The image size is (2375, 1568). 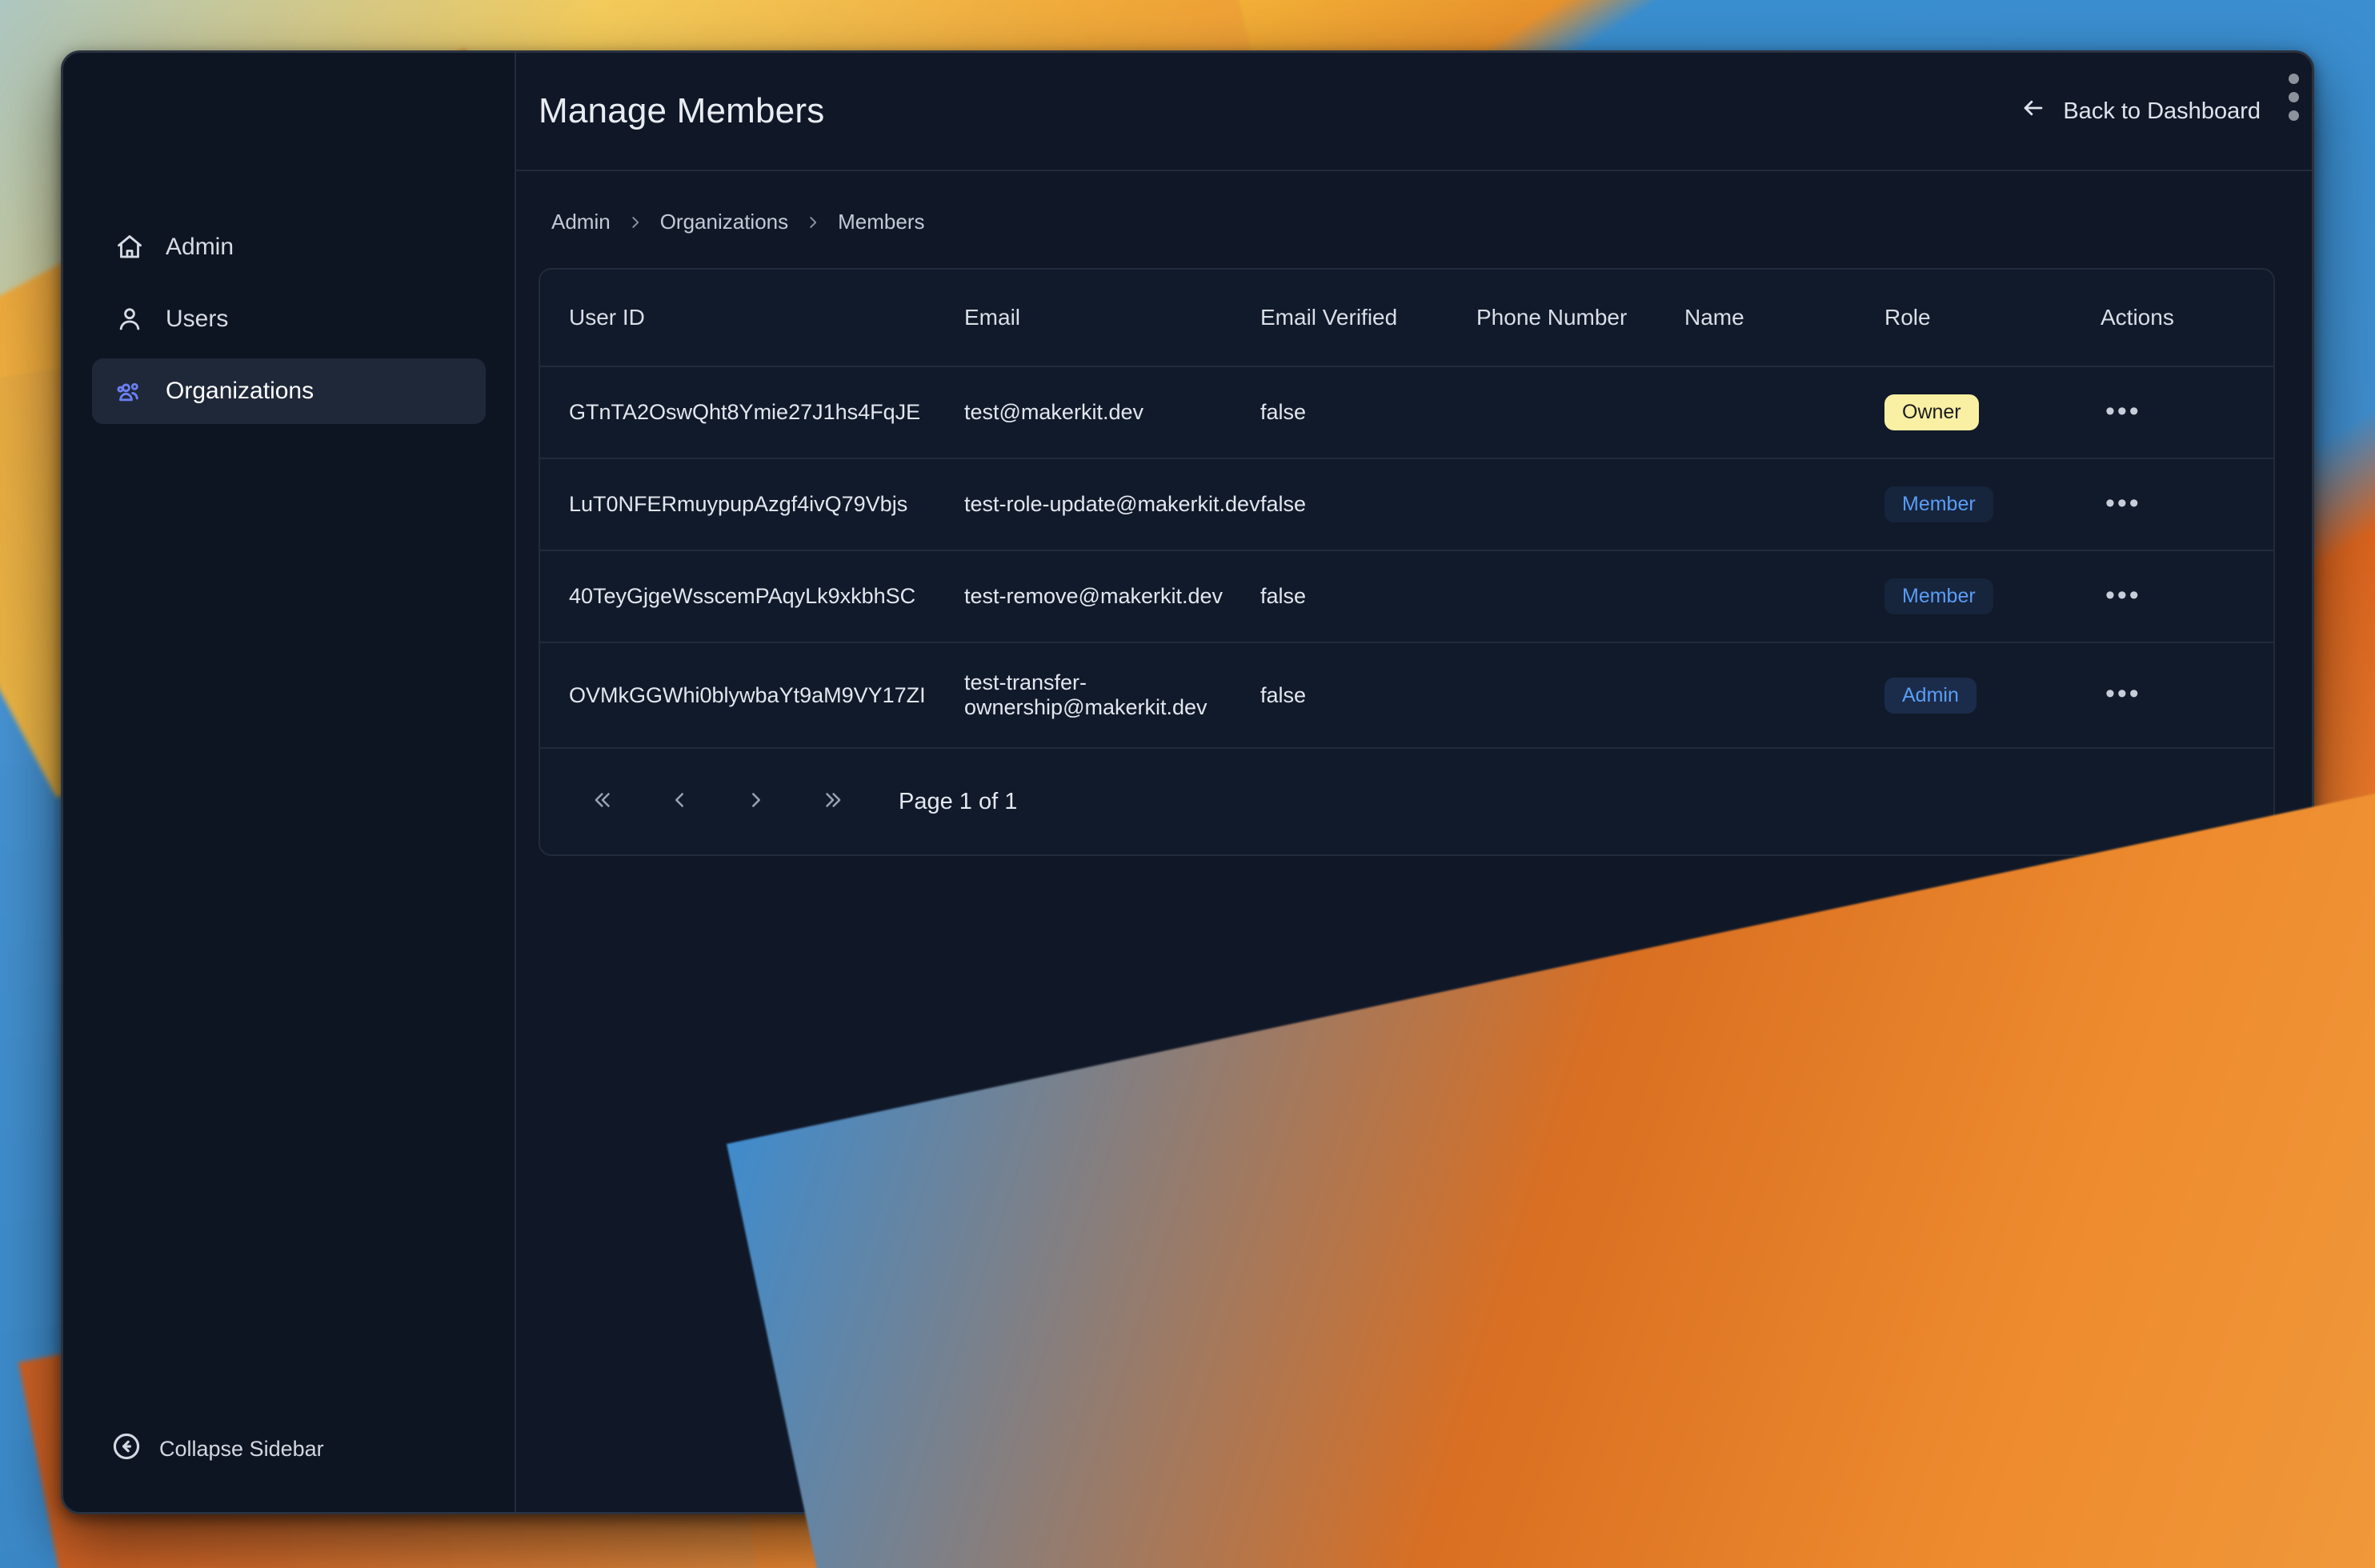 What do you see at coordinates (2162, 111) in the screenshot?
I see `back-to-dashboard-label: Back to Dashboard` at bounding box center [2162, 111].